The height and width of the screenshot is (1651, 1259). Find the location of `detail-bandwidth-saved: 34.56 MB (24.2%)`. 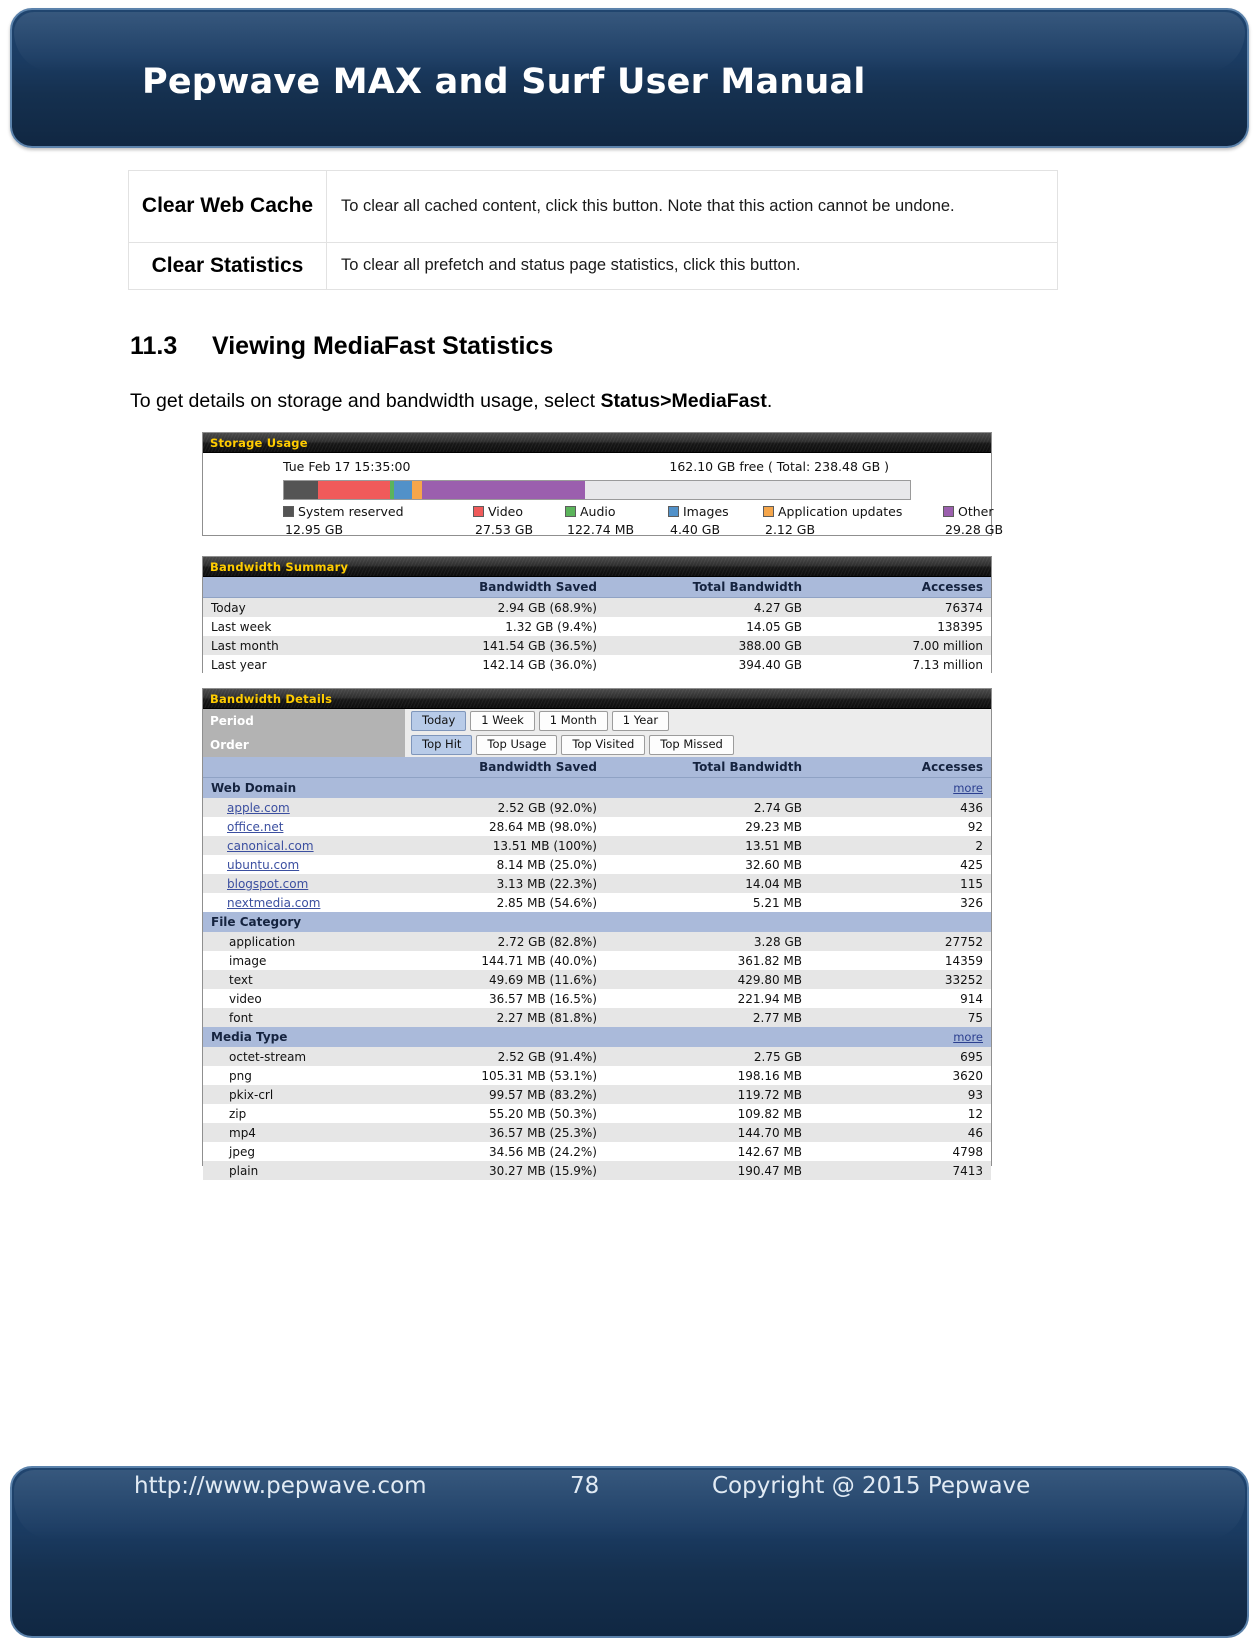

detail-bandwidth-saved: 34.56 MB (24.2%) is located at coordinates (505, 1151).